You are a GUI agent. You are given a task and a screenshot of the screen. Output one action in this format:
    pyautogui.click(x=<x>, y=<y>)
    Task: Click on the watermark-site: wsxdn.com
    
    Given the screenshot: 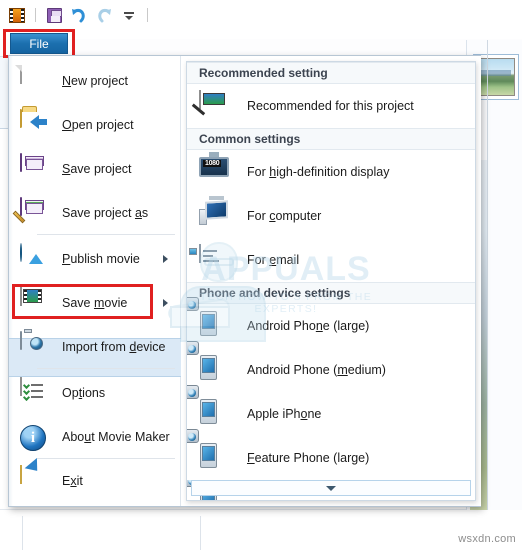 What is the action you would take?
    pyautogui.click(x=487, y=539)
    